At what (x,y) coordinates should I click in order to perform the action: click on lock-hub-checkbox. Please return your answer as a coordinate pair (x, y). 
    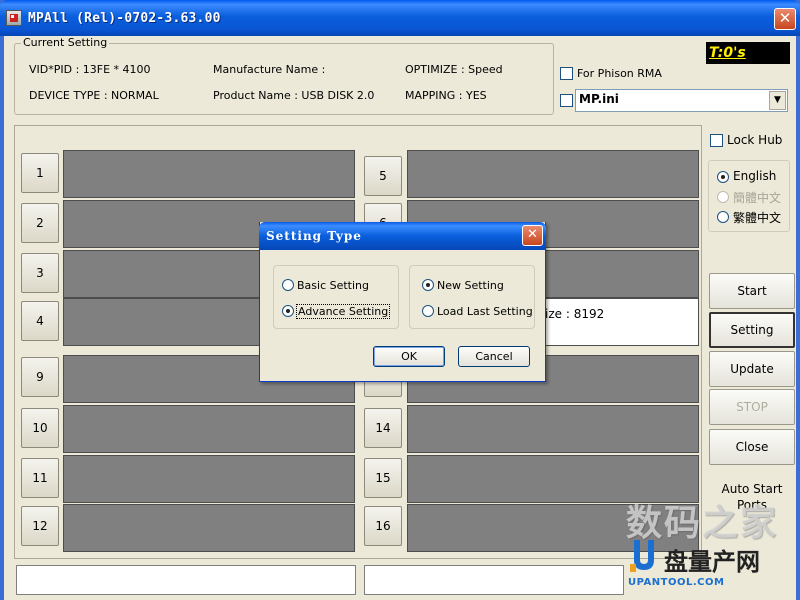
    Looking at the image, I should click on (716, 140).